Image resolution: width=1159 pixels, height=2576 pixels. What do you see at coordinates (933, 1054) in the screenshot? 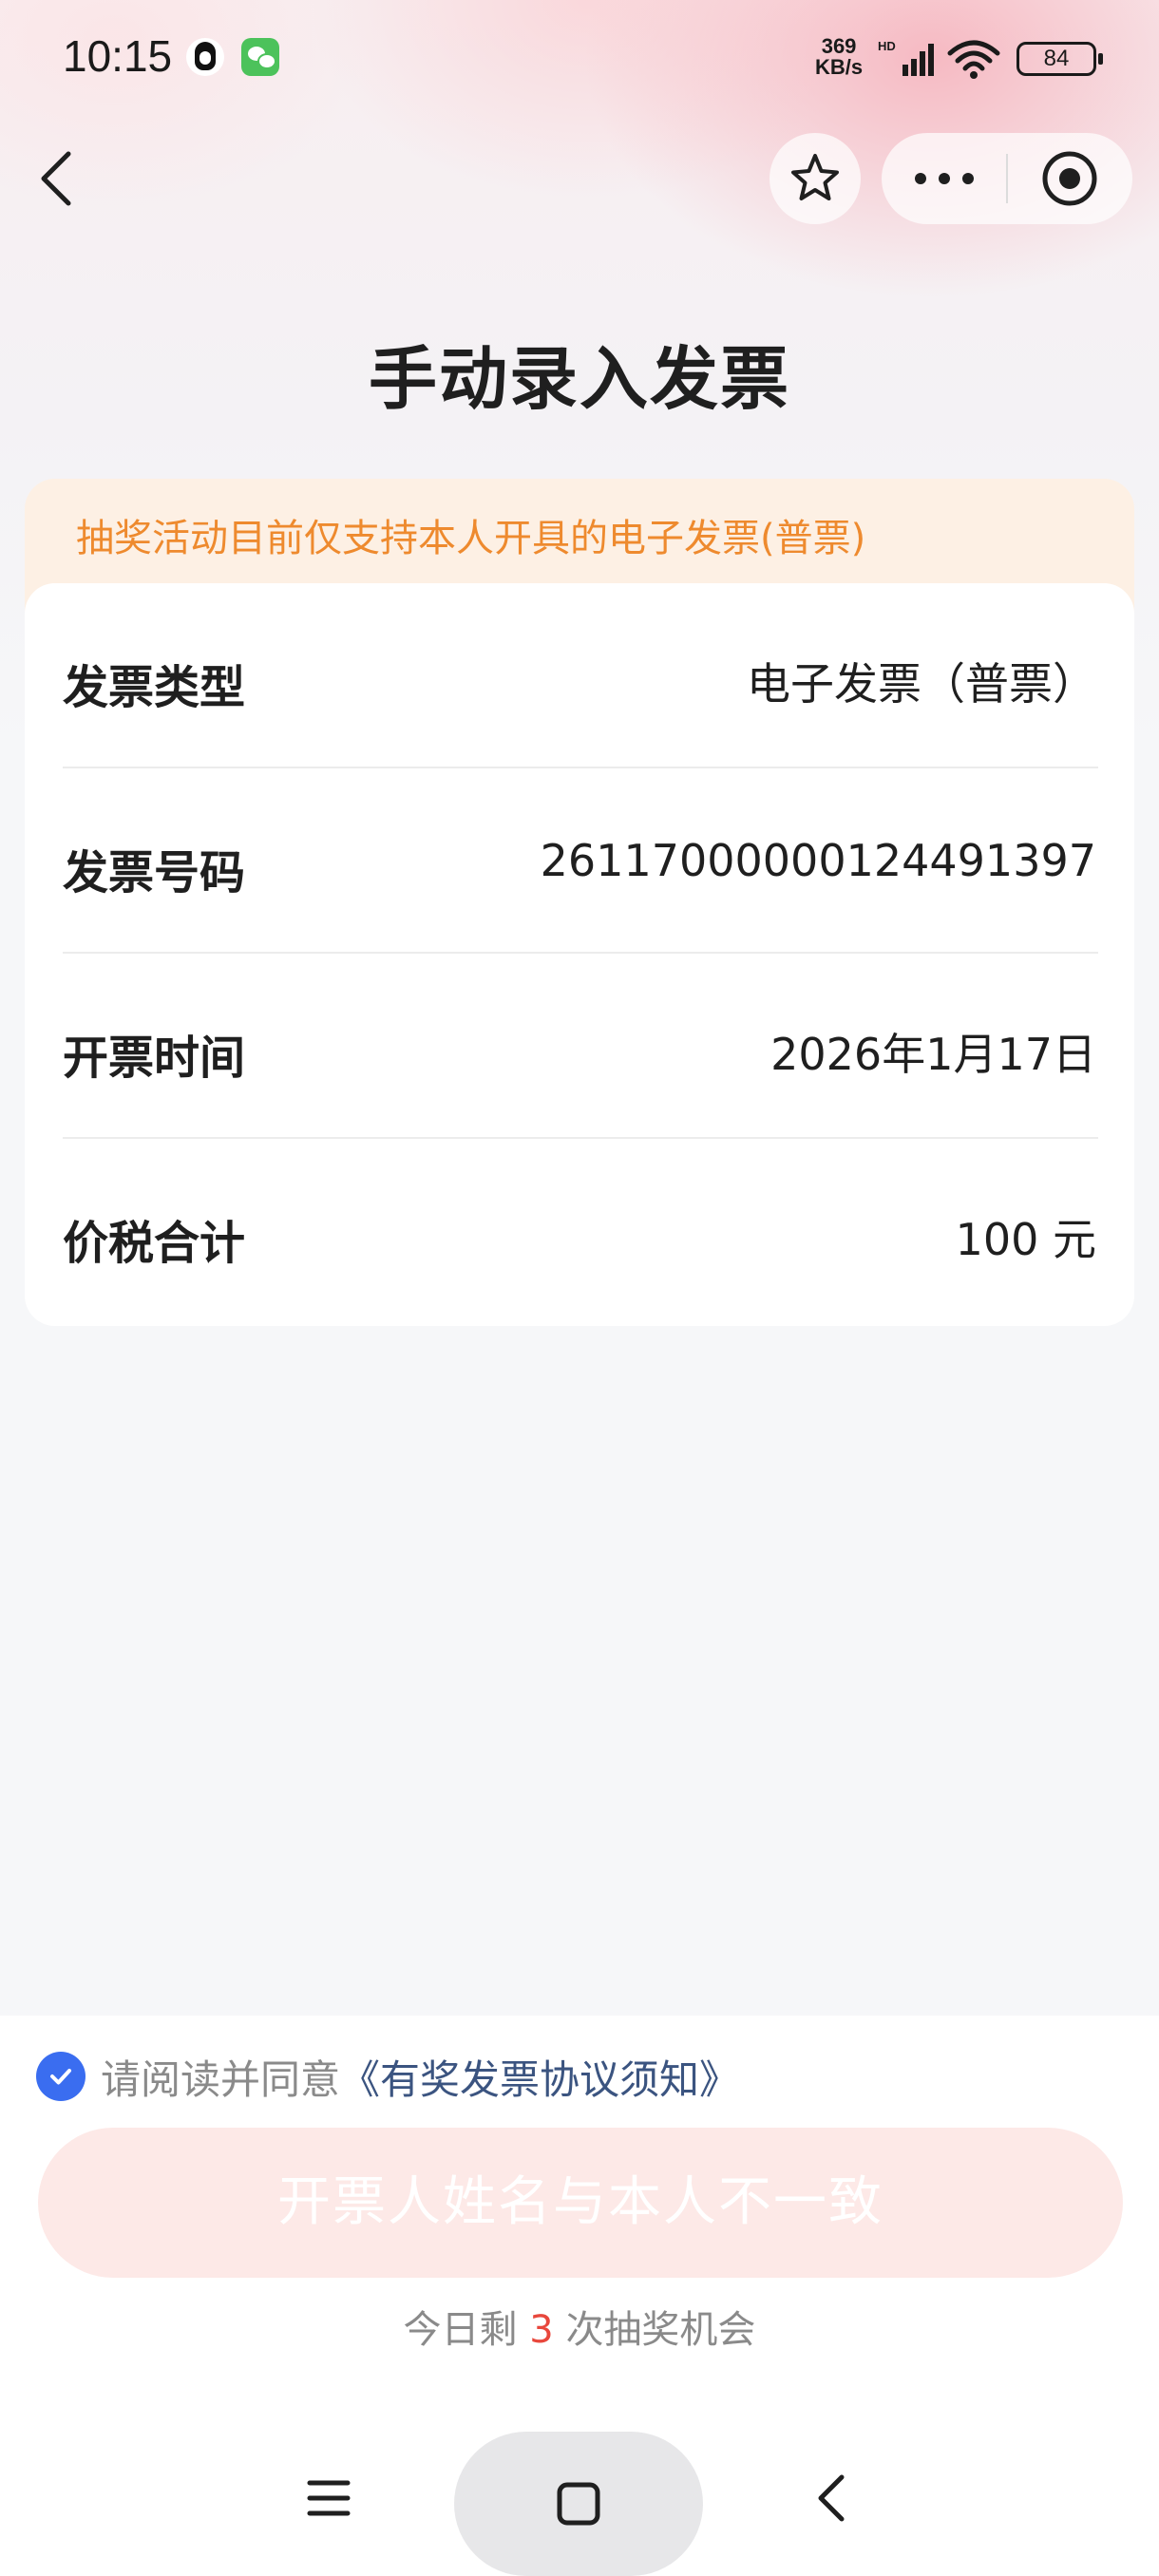
I see `row-value: 2026年1月17日` at bounding box center [933, 1054].